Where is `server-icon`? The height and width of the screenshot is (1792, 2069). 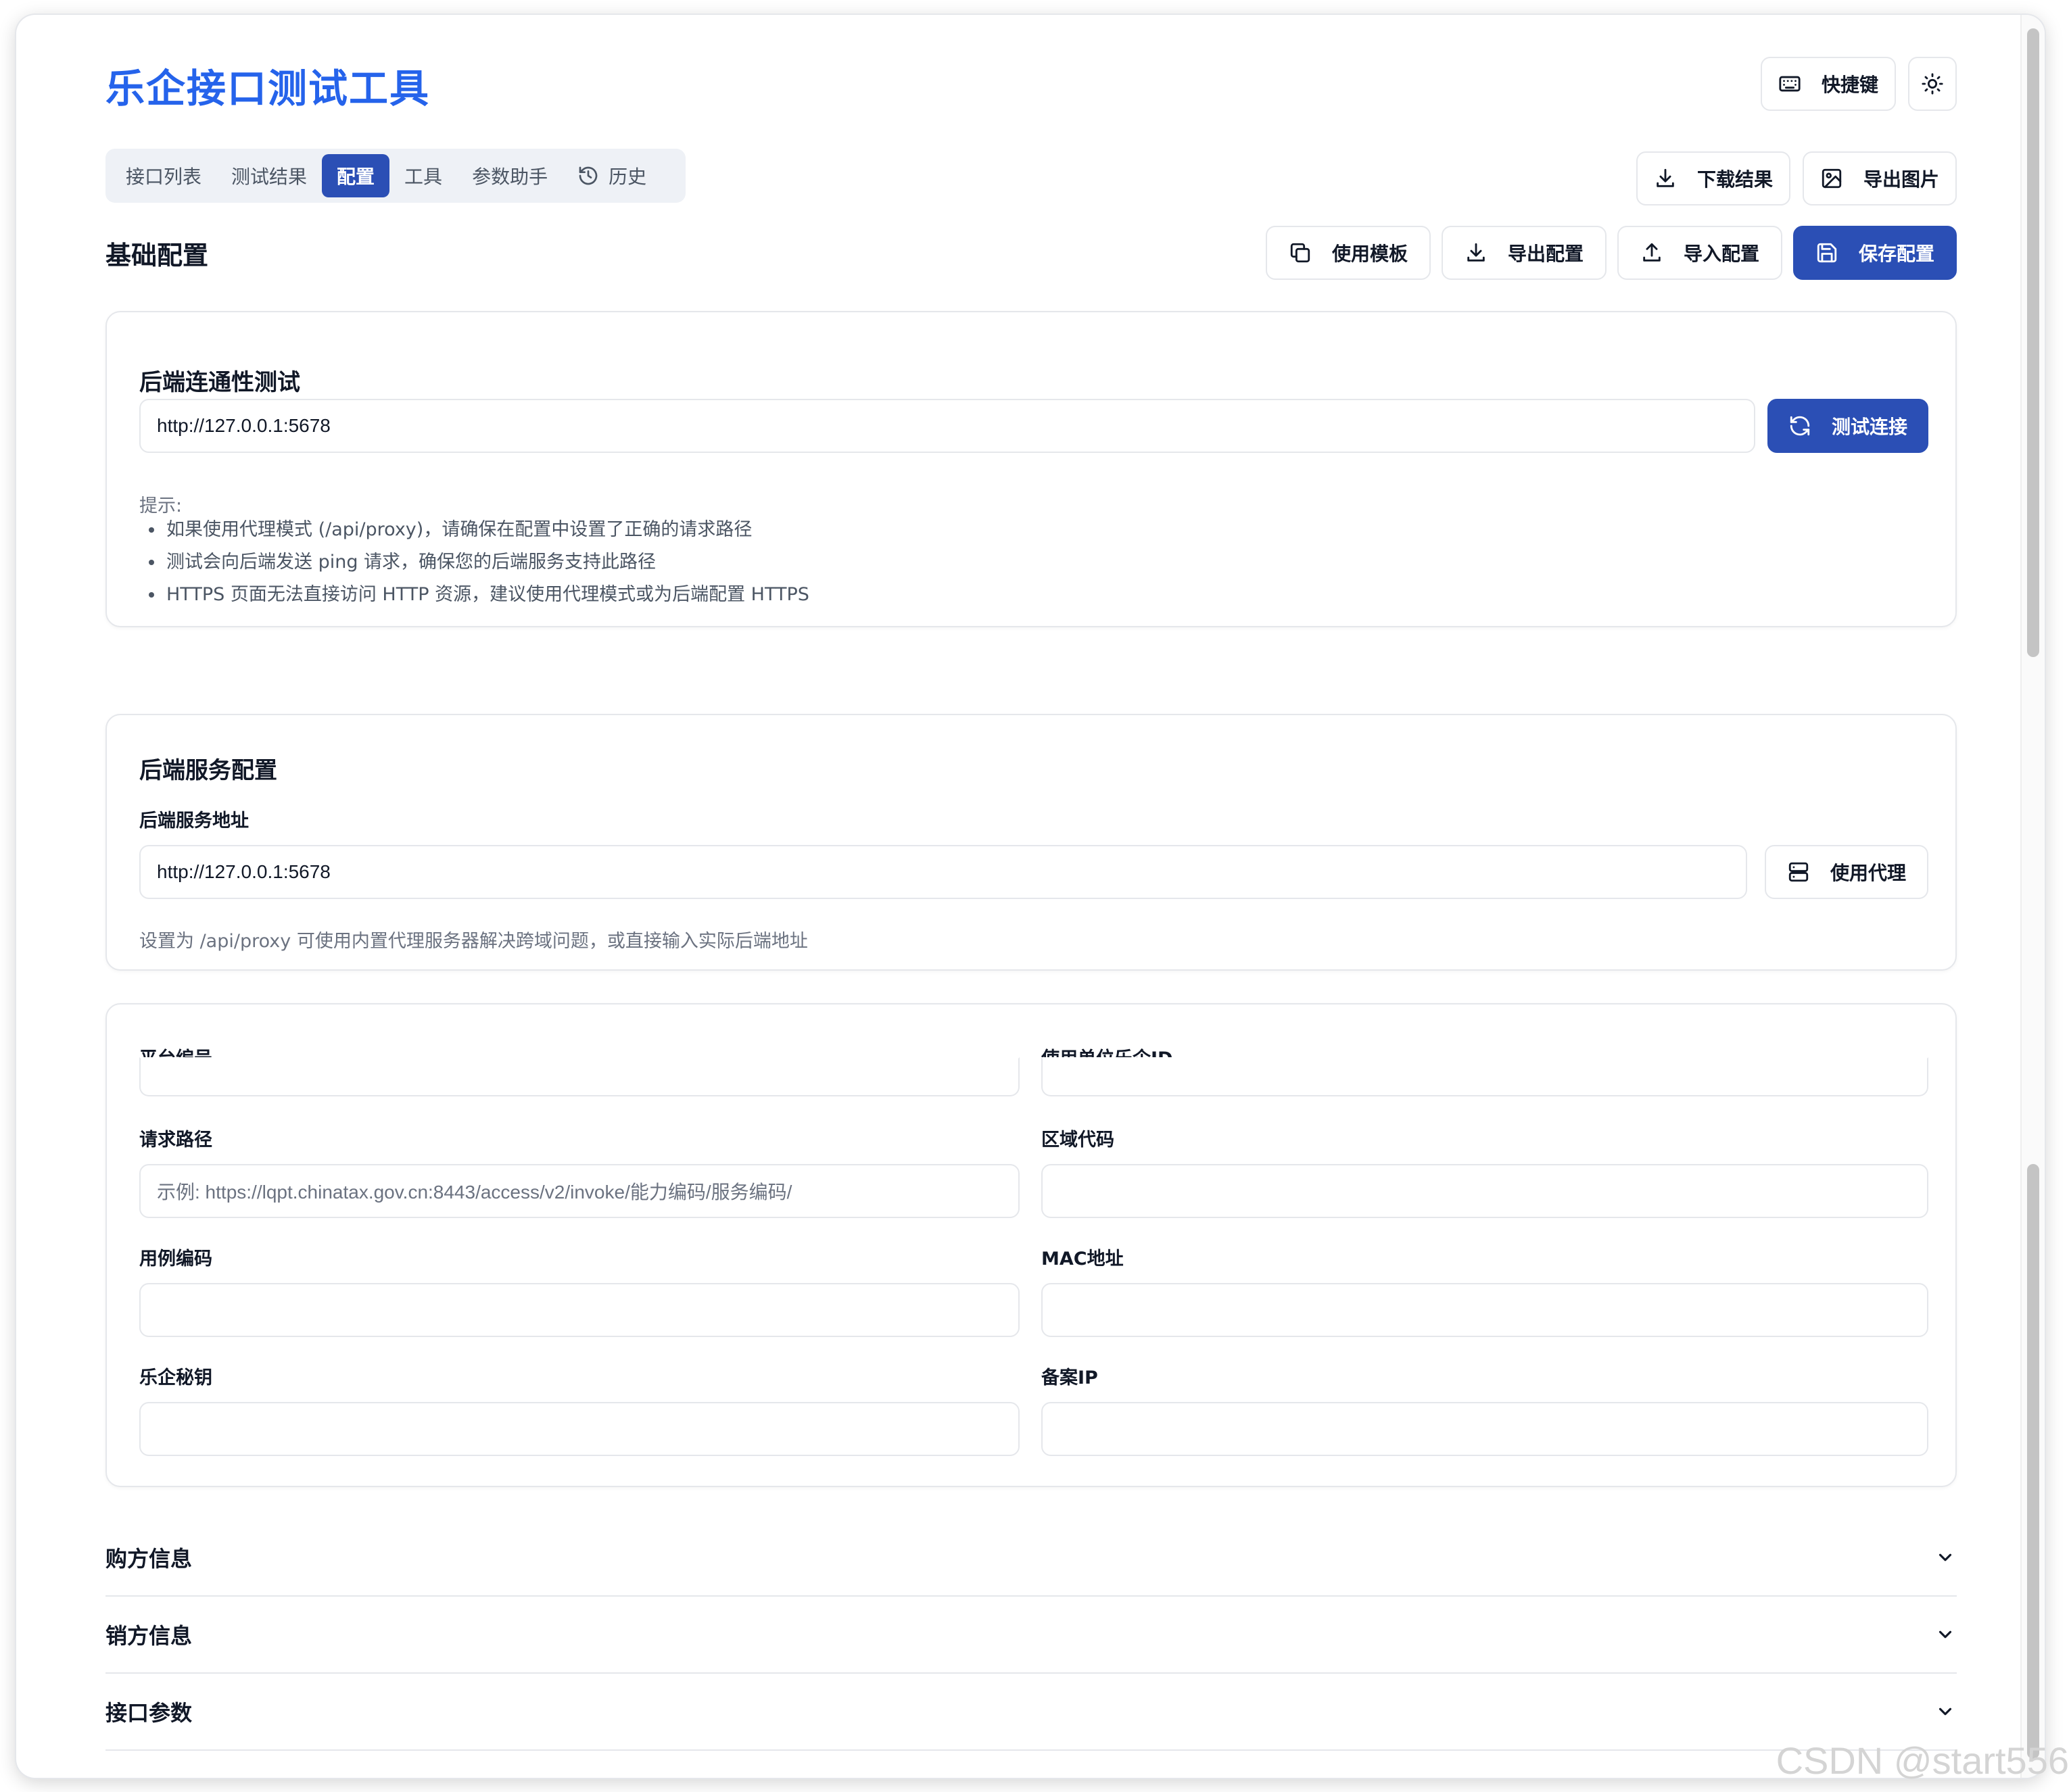
server-icon is located at coordinates (1799, 872).